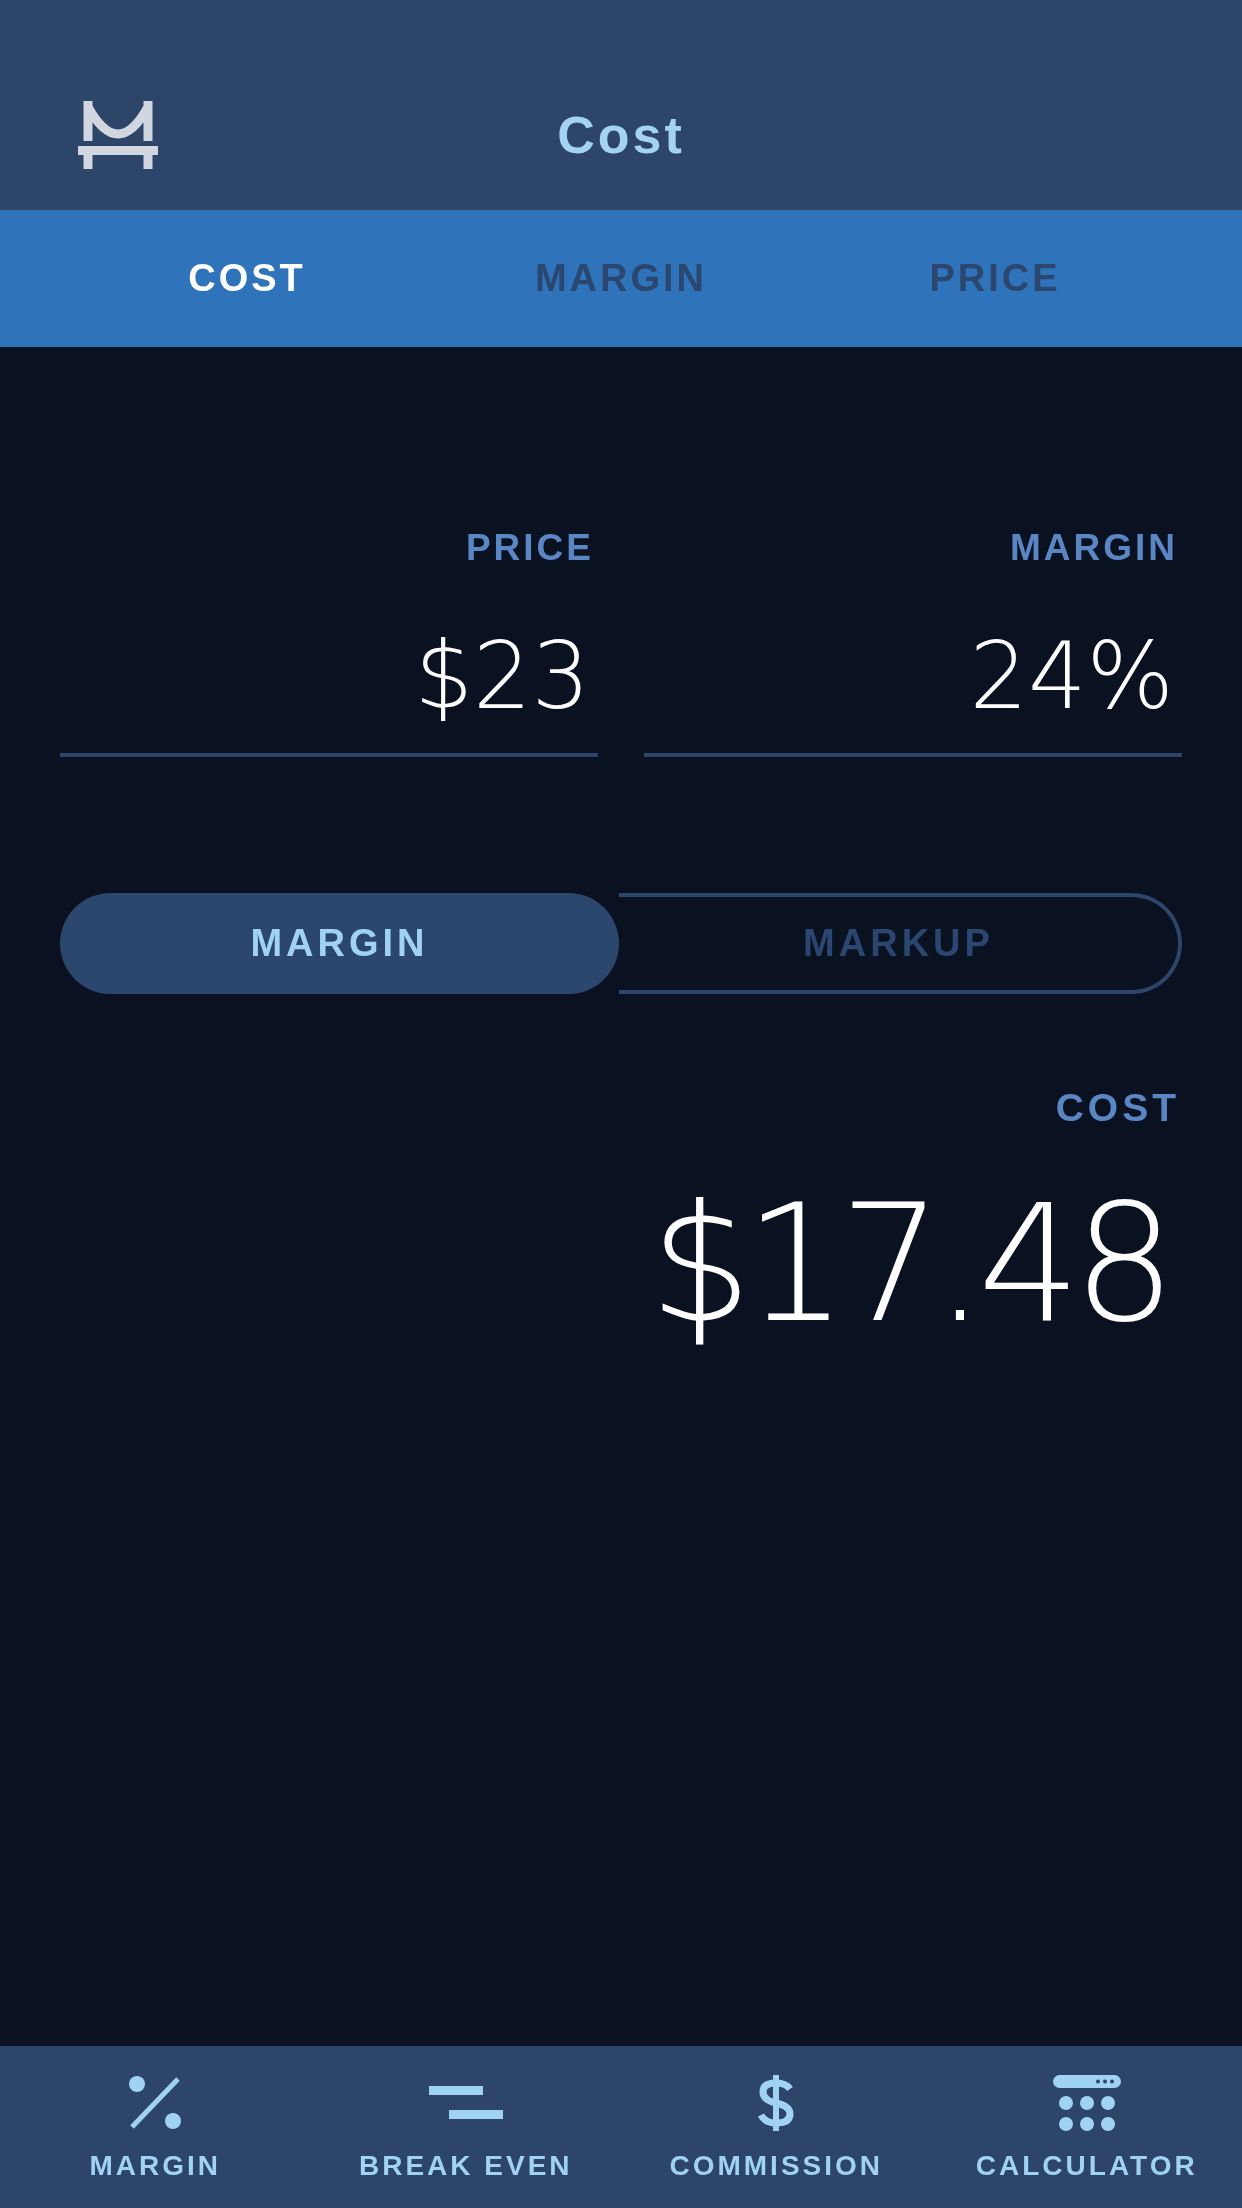  What do you see at coordinates (465, 2103) in the screenshot?
I see `break-even-icon` at bounding box center [465, 2103].